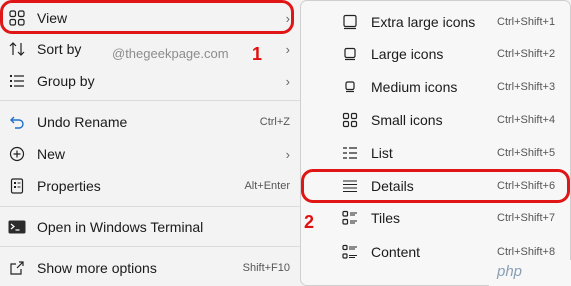  Describe the element at coordinates (148, 81) in the screenshot. I see `menu-item-group-by: Group by ›` at that location.